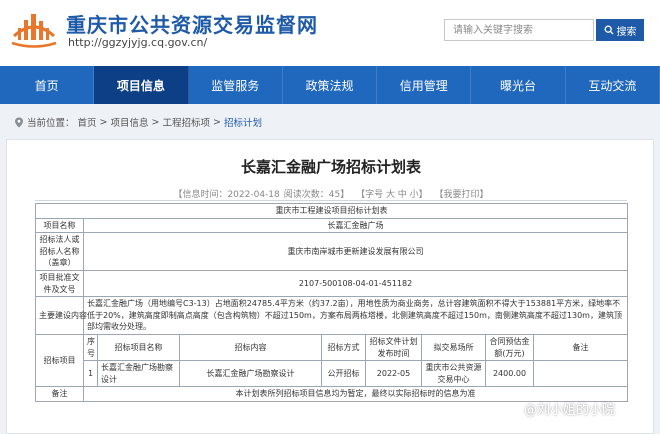 This screenshot has height=434, width=660. I want to click on nav-item-policy: 政策法规, so click(330, 85).